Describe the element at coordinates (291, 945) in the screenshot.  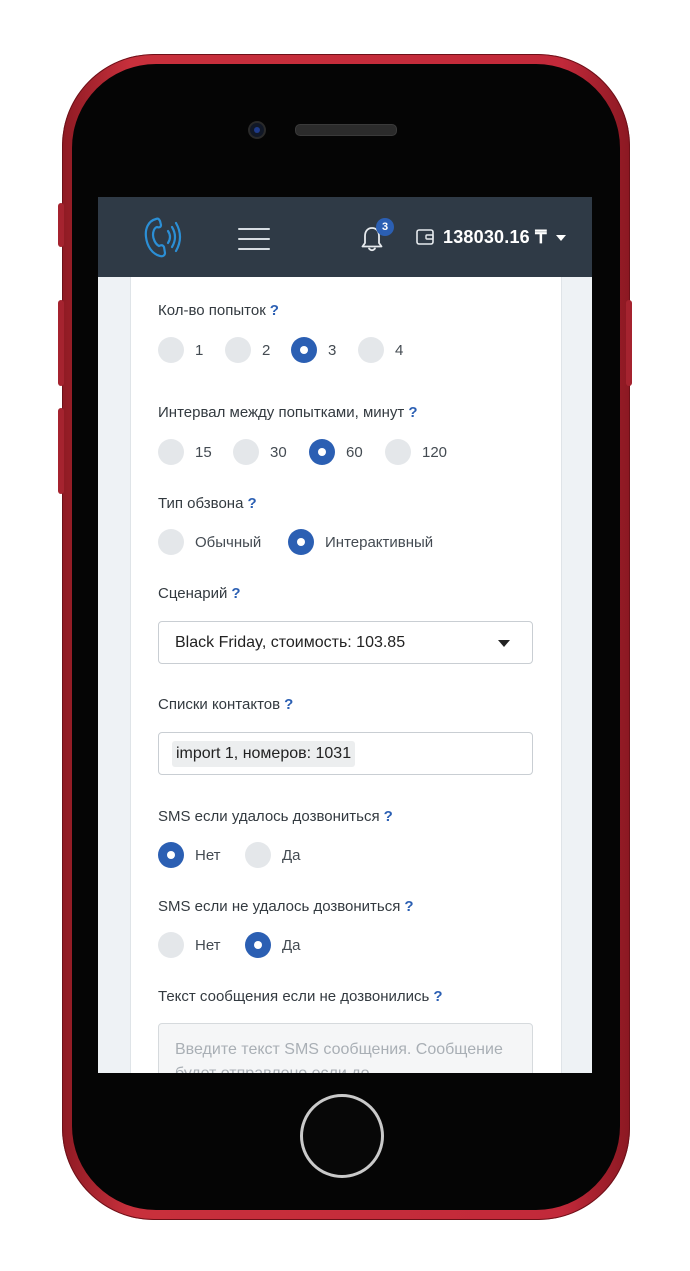
I see `sms-fail-option-label: Да` at that location.